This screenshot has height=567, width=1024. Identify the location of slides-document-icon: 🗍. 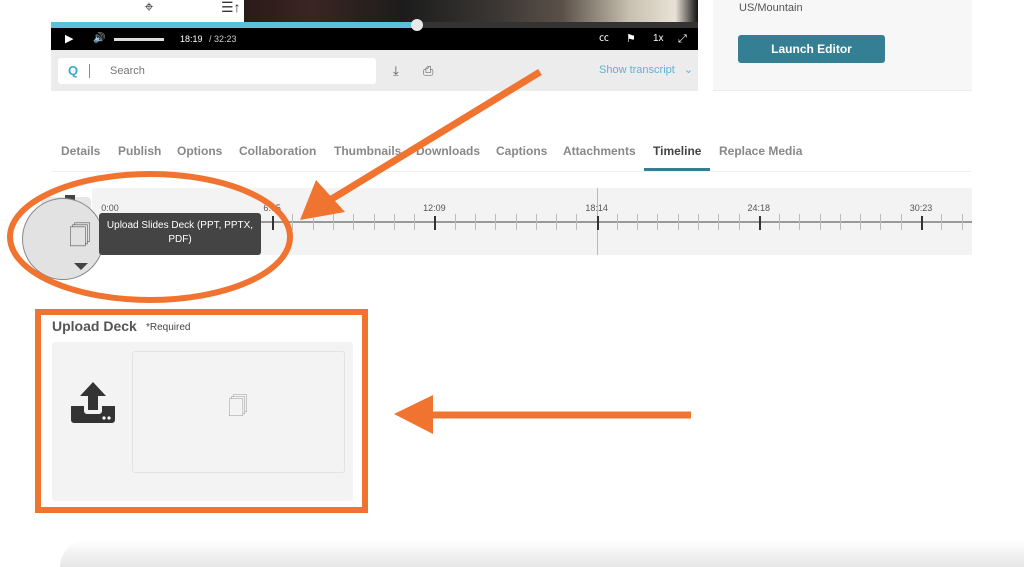
(80, 238).